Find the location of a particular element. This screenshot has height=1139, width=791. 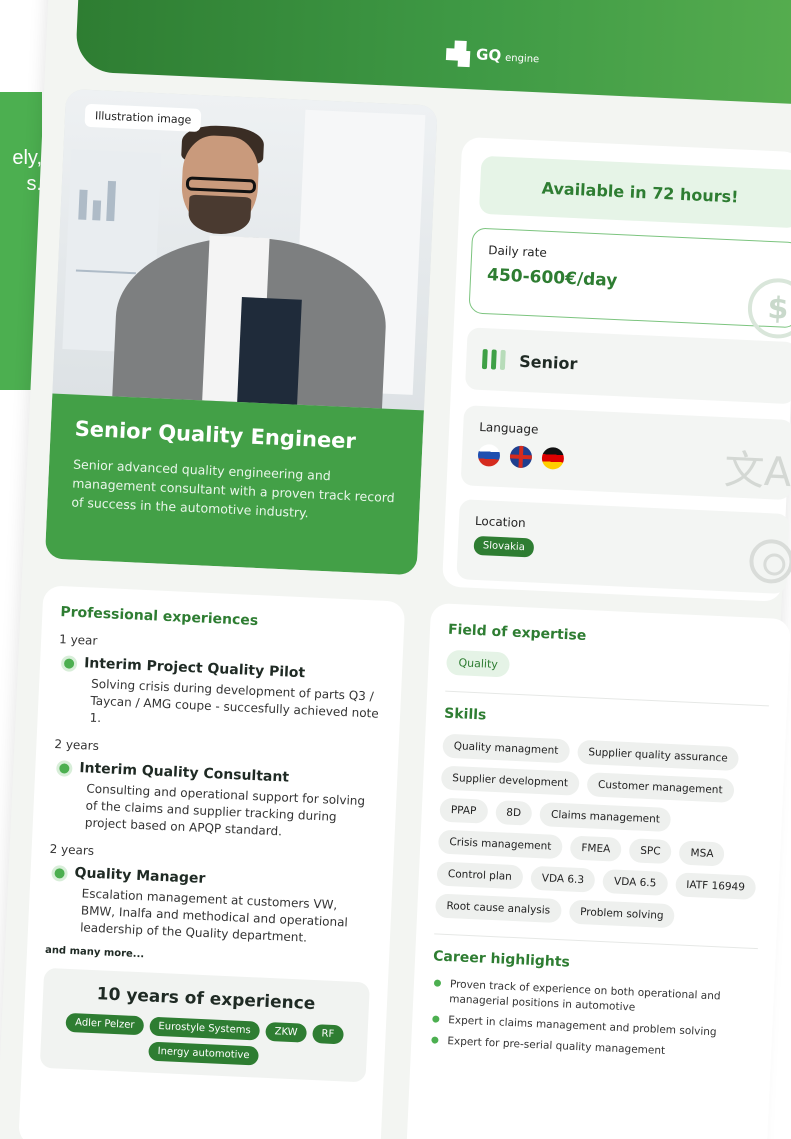

background-text-line: s. is located at coordinates (34, 184).